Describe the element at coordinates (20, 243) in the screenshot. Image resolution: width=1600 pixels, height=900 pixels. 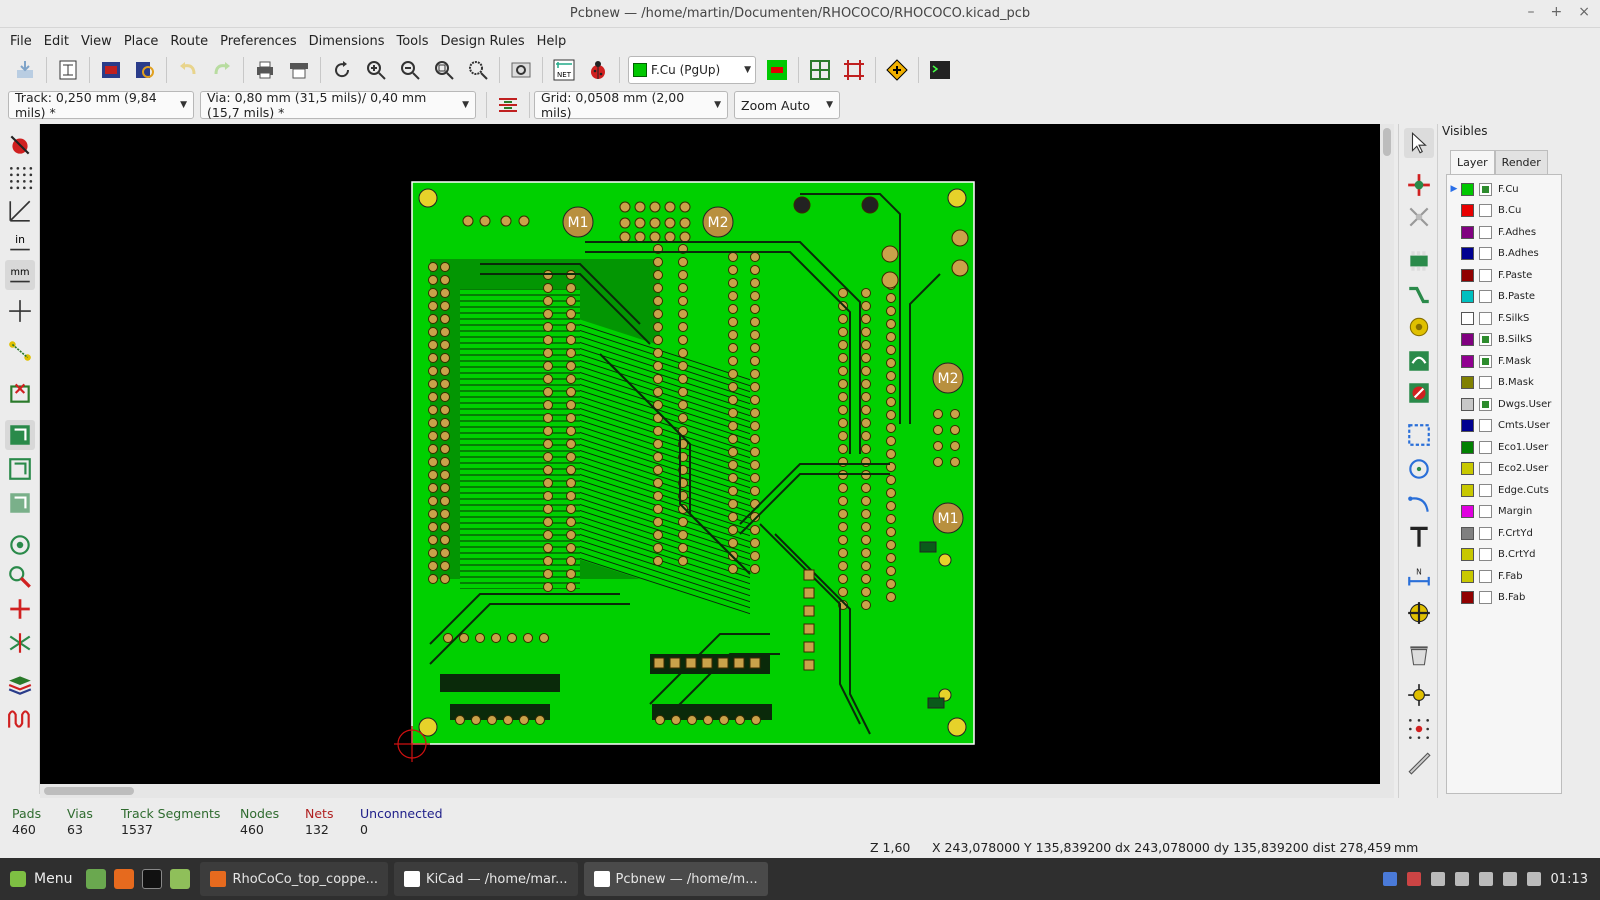
I see `units-inch-button: in` at that location.